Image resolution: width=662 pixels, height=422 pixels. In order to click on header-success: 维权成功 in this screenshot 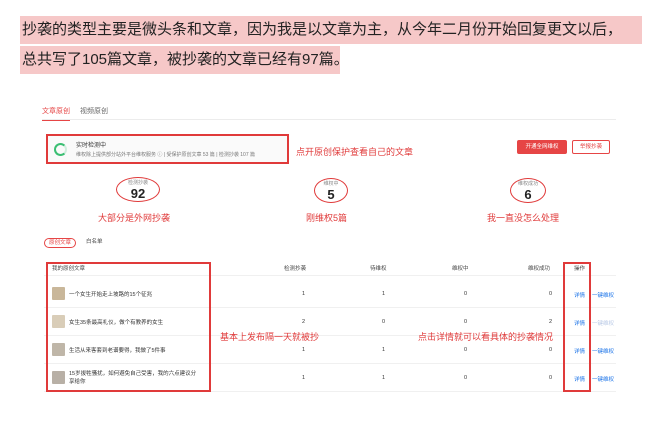, I will do `click(539, 269)`.